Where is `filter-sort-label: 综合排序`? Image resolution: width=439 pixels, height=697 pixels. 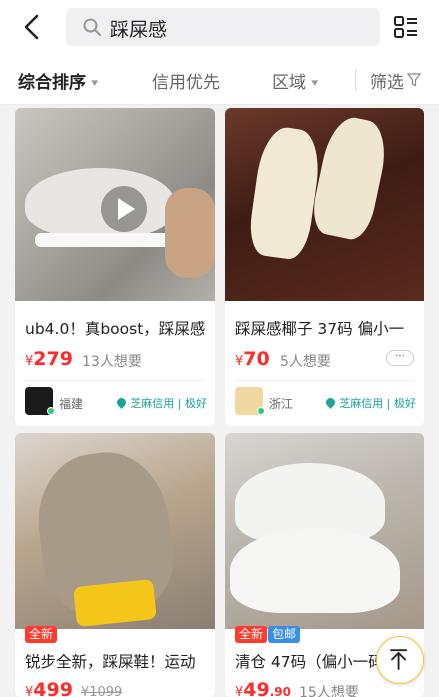 filter-sort-label: 综合排序 is located at coordinates (52, 83).